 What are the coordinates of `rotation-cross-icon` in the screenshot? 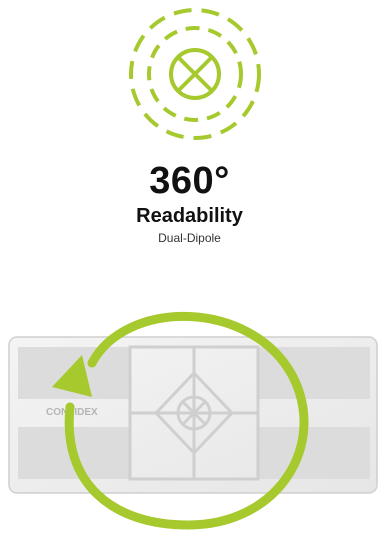 It's located at (195, 74).